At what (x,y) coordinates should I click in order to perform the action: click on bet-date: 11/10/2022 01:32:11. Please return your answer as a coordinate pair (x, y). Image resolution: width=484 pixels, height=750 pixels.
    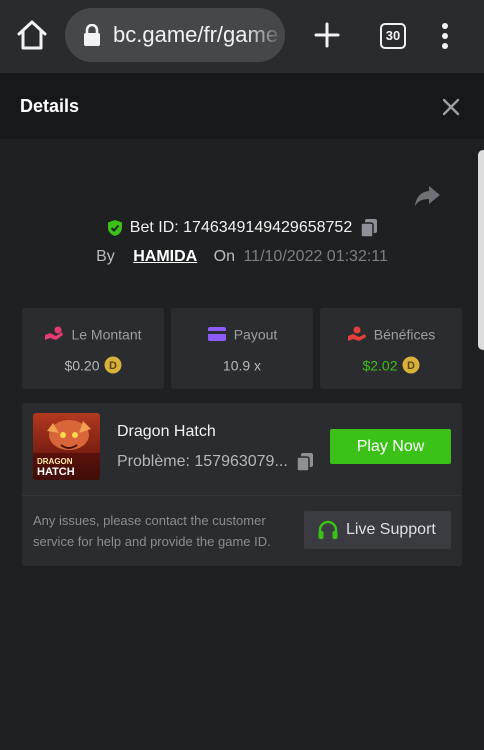
    Looking at the image, I should click on (315, 256).